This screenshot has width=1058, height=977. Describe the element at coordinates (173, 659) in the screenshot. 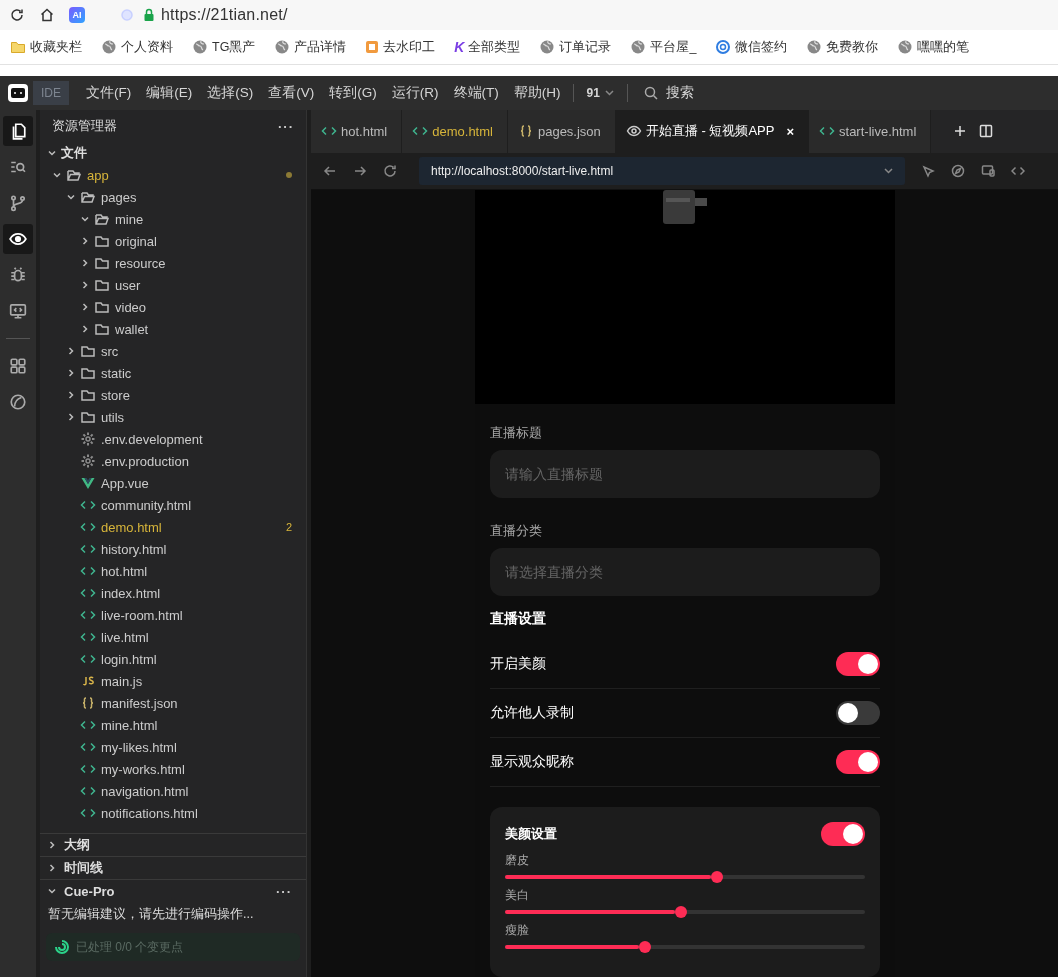

I see `file-item: login.html` at that location.